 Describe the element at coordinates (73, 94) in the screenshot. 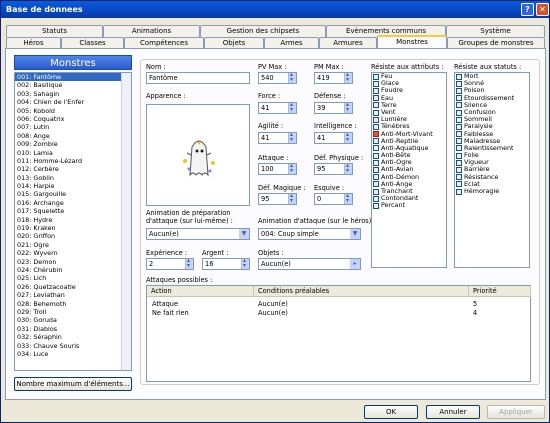

I see `list-item: 003: Sahagin` at that location.